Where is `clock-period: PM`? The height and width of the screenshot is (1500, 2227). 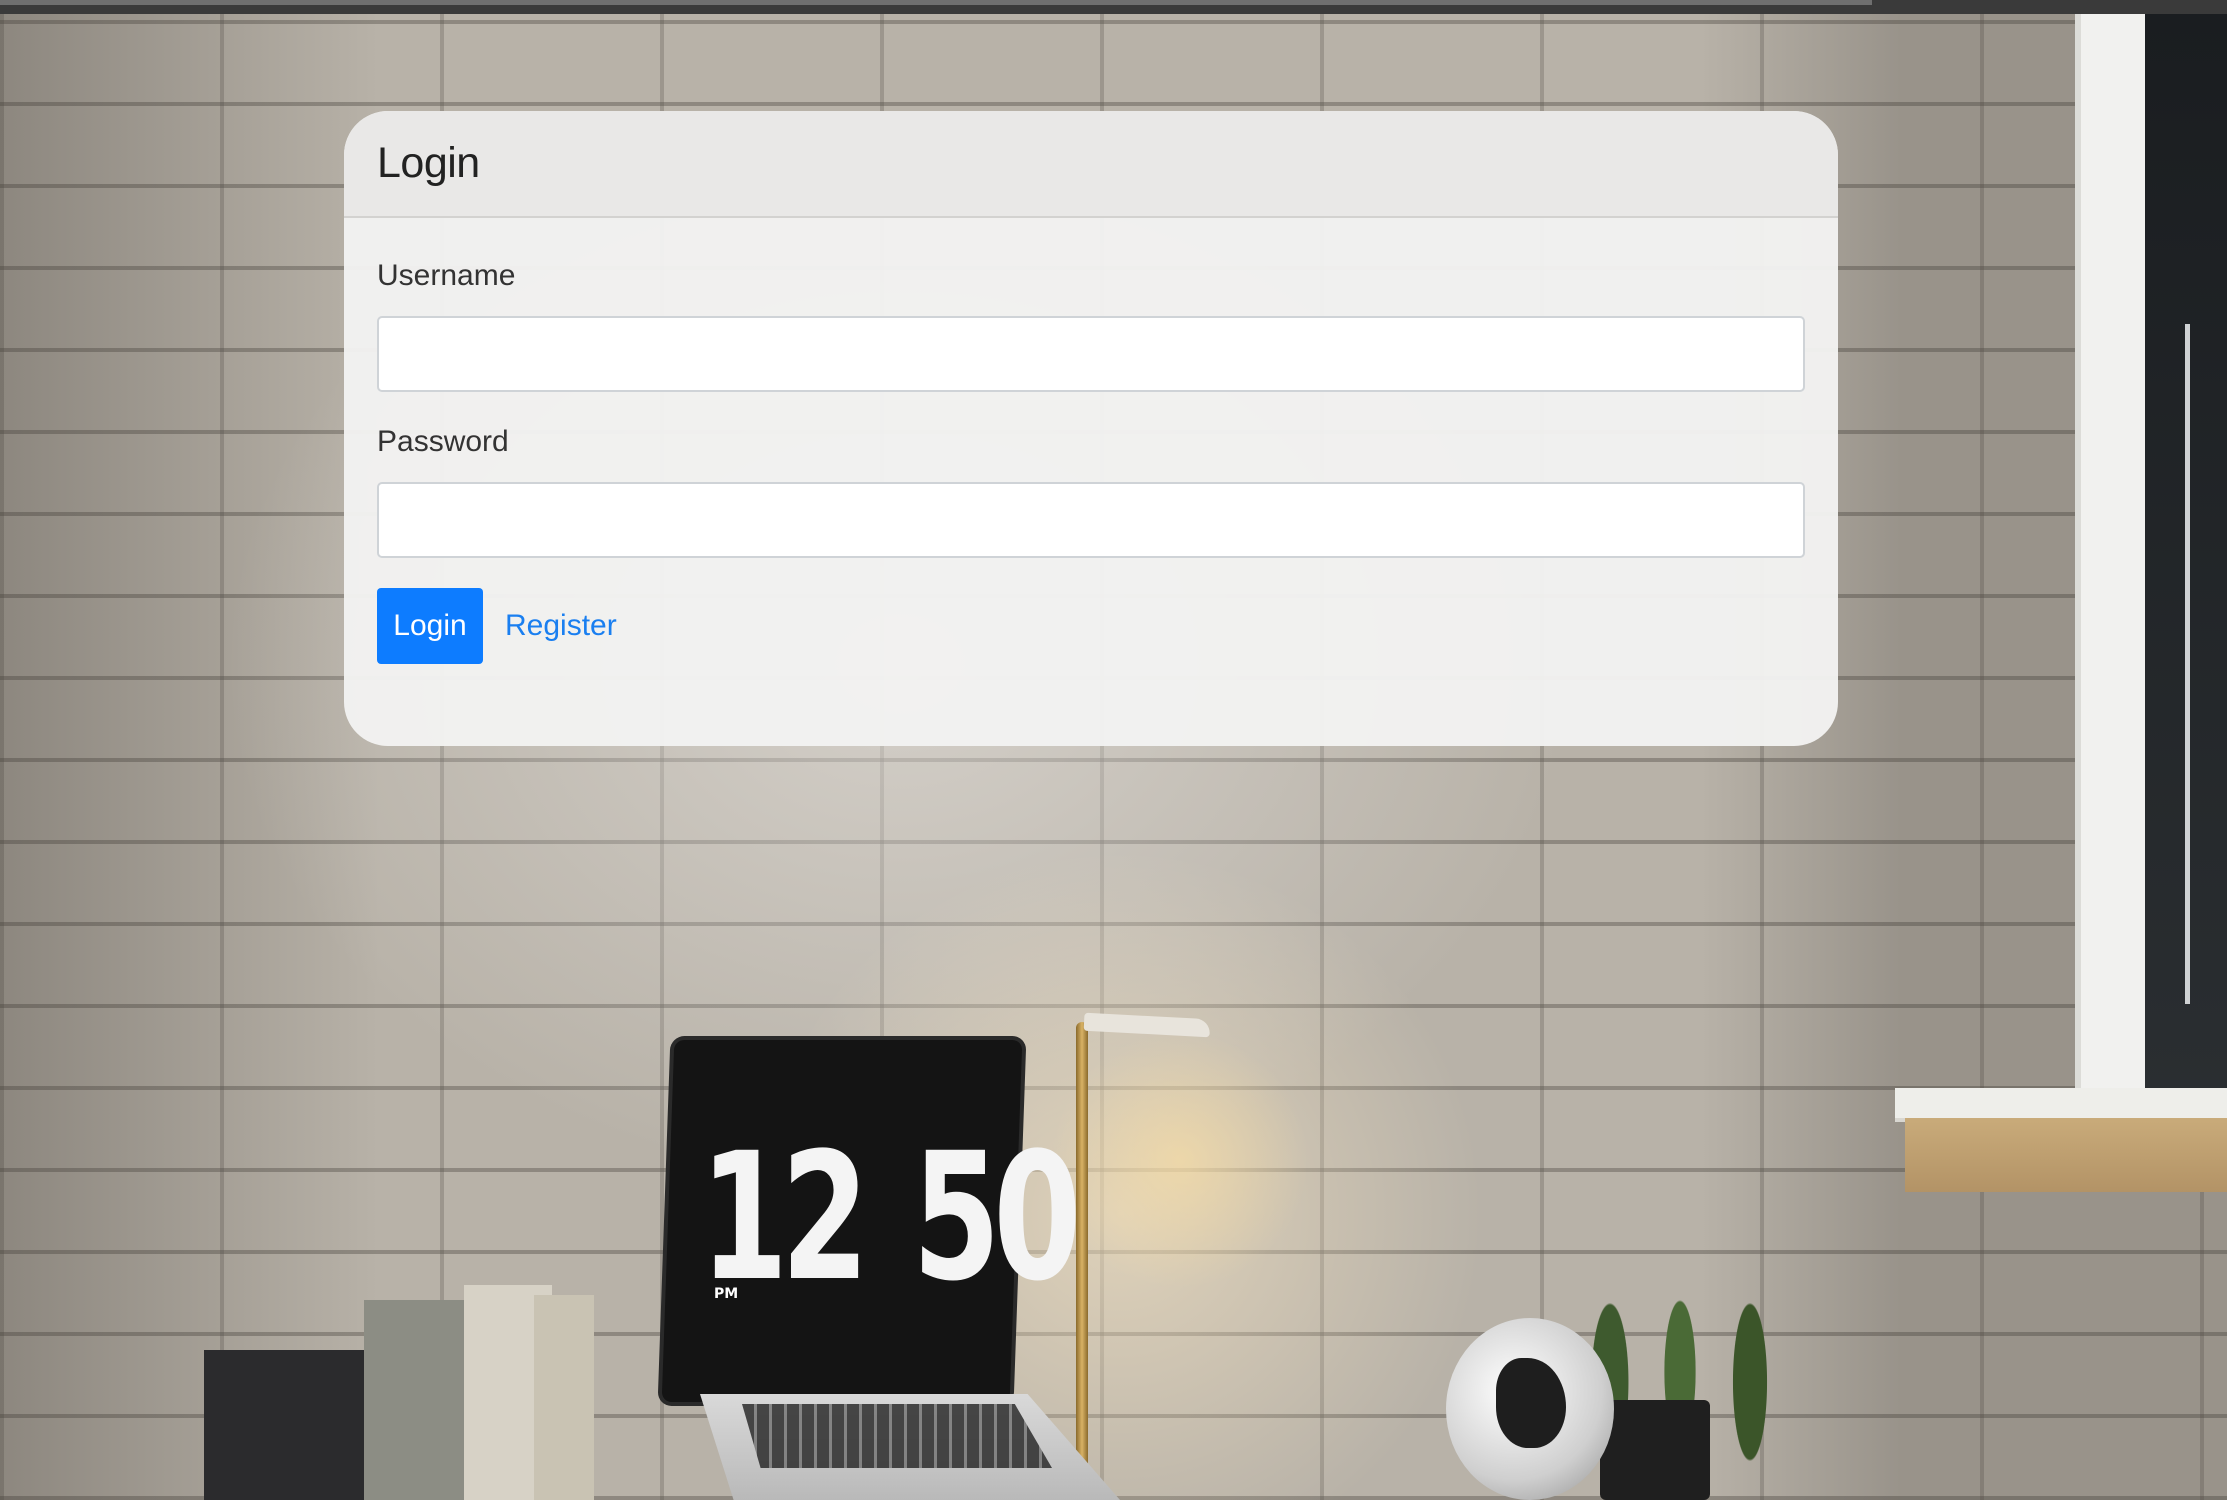 clock-period: PM is located at coordinates (726, 1294).